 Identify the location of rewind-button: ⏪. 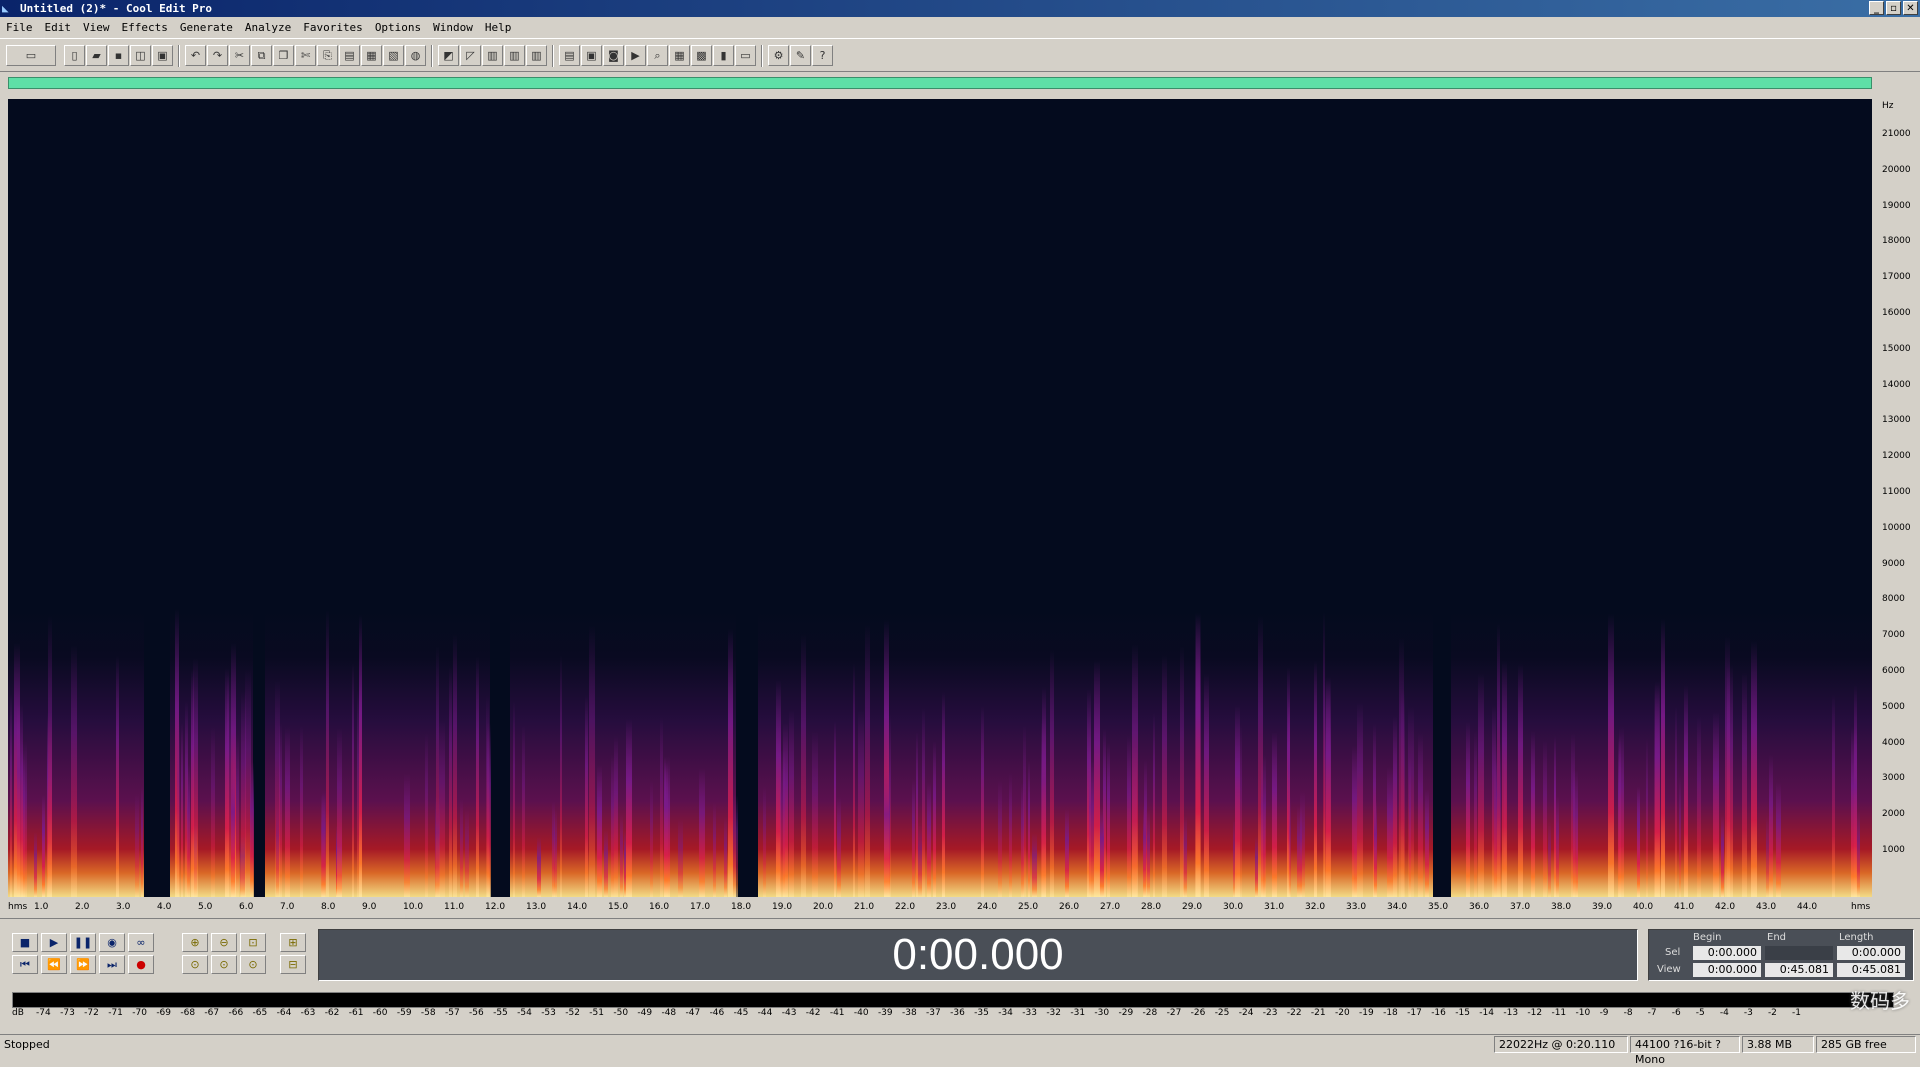
(54, 964).